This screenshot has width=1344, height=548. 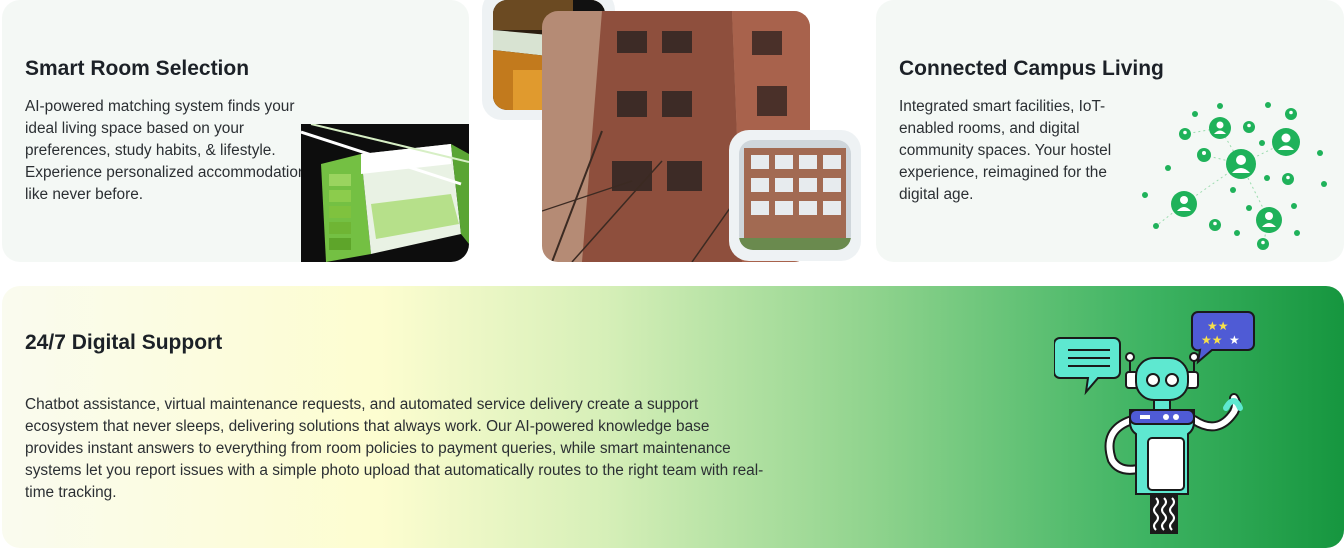 What do you see at coordinates (1087, 366) in the screenshot?
I see `chat-bubble-icon` at bounding box center [1087, 366].